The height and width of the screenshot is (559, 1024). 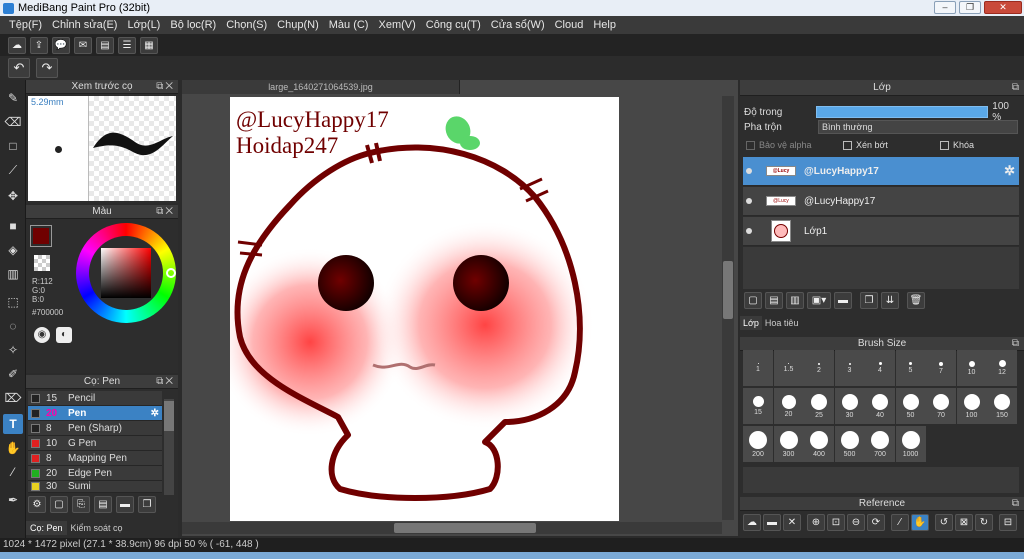 What do you see at coordinates (42, 335) in the screenshot?
I see `palette-icon: ◉` at bounding box center [42, 335].